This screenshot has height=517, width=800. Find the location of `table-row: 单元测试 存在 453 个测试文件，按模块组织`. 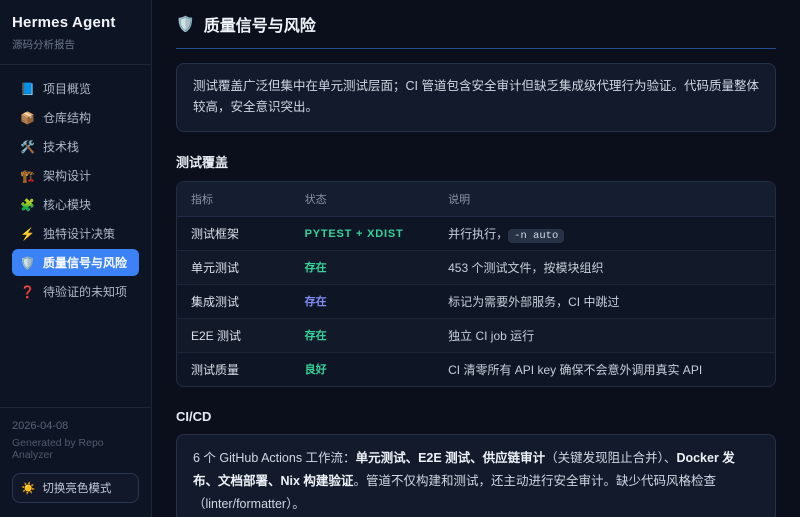

table-row: 单元测试 存在 453 个测试文件，按模块组织 is located at coordinates (476, 267).